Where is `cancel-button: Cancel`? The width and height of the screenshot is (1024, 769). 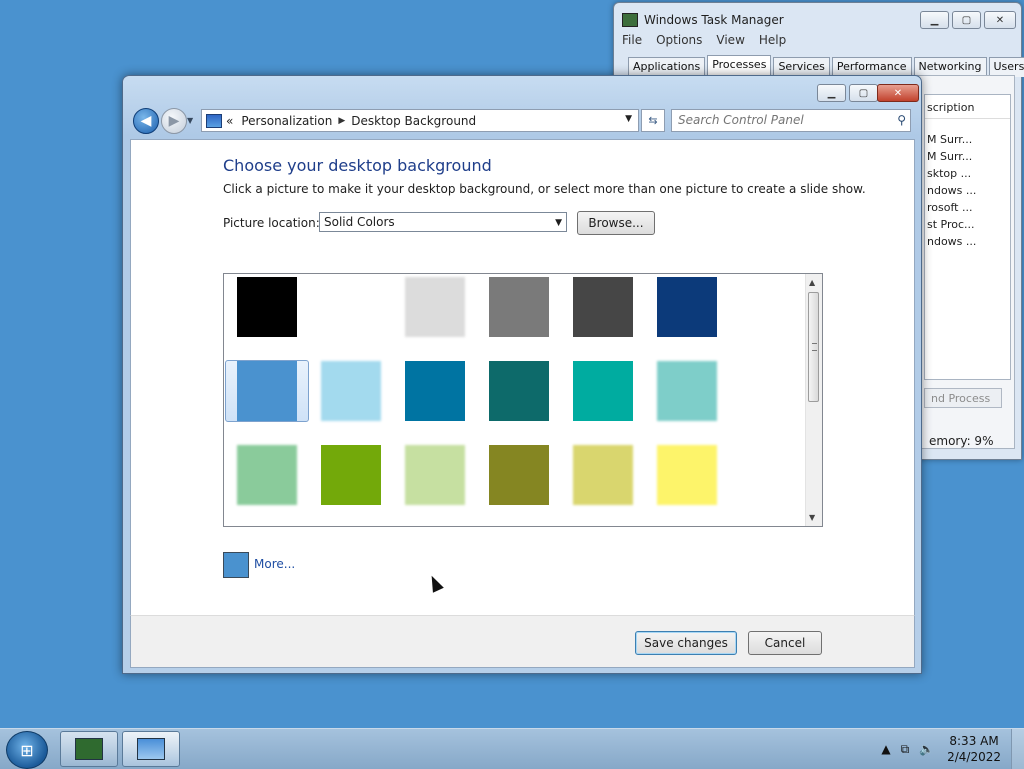 cancel-button: Cancel is located at coordinates (785, 643).